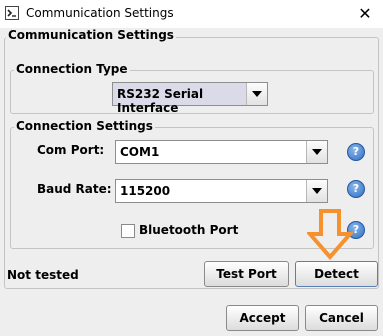 This screenshot has width=383, height=336. Describe the element at coordinates (72, 69) in the screenshot. I see `connection-type-title: Connection Type` at that location.